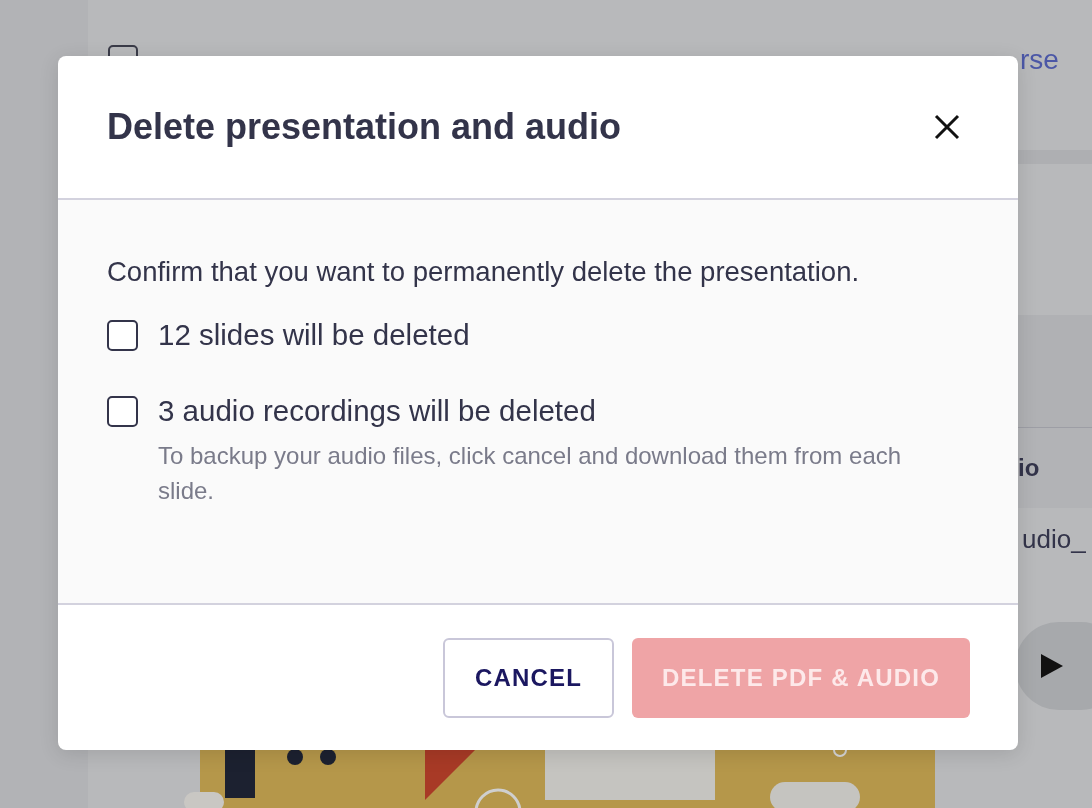  Describe the element at coordinates (1029, 468) in the screenshot. I see `column-heading: io` at that location.